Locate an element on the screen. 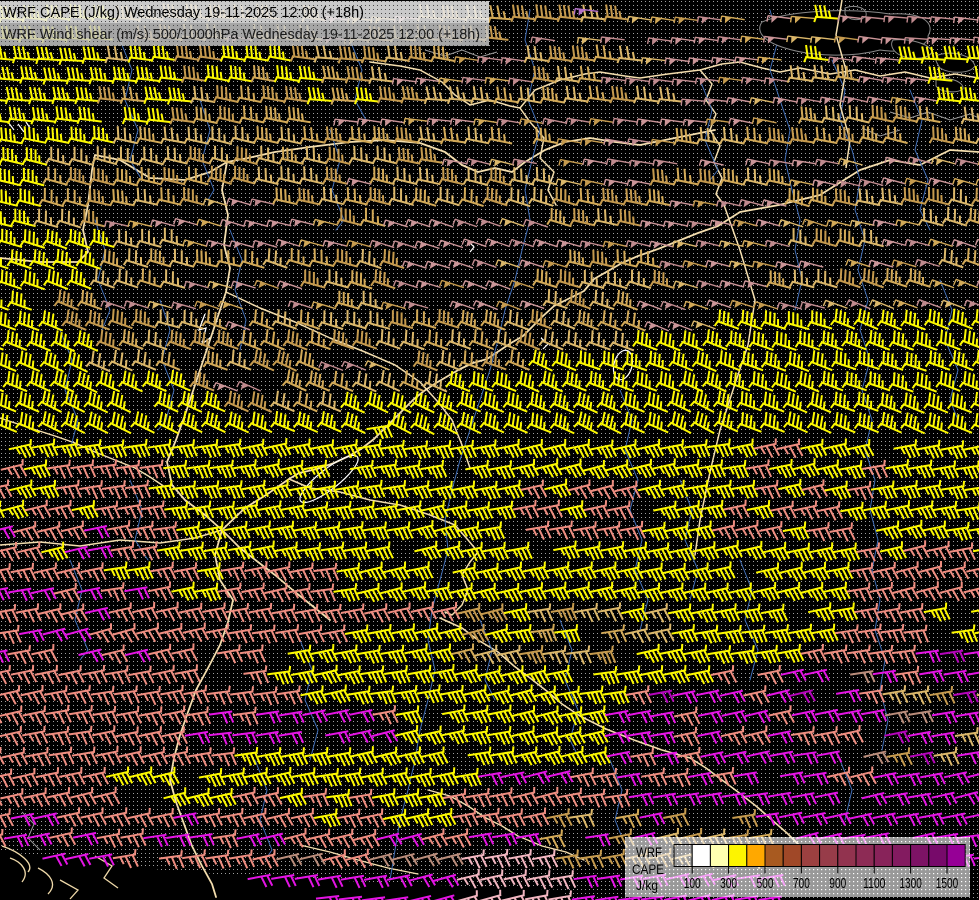 Image resolution: width=979 pixels, height=900 pixels. svg-text: 1100 is located at coordinates (874, 883).